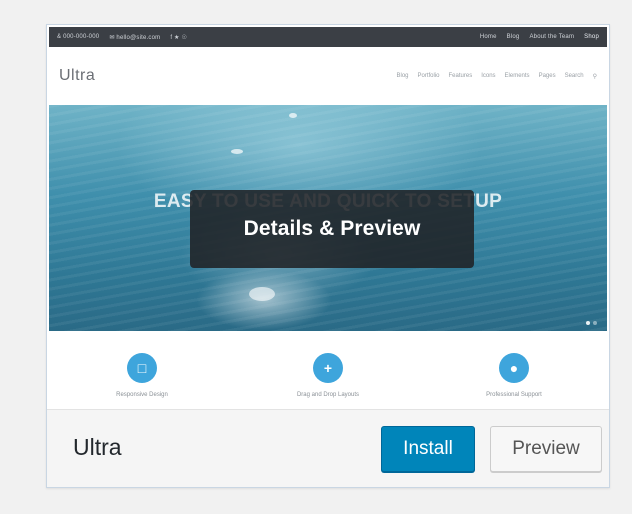 The height and width of the screenshot is (514, 632). I want to click on demo-feature: + Drag and Drop Layouts, so click(328, 375).